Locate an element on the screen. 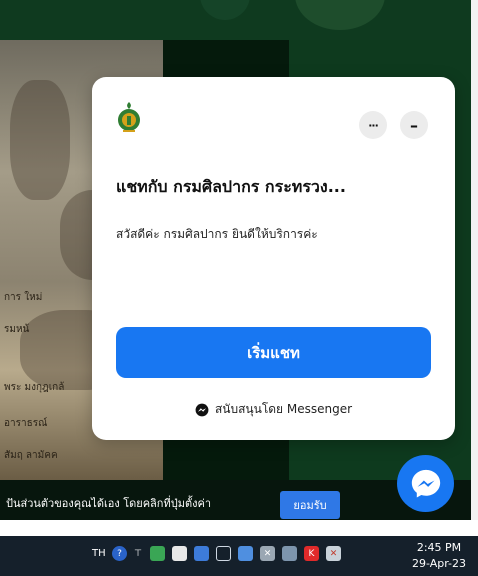 The height and width of the screenshot is (576, 478). more-options-button: ··· is located at coordinates (373, 125).